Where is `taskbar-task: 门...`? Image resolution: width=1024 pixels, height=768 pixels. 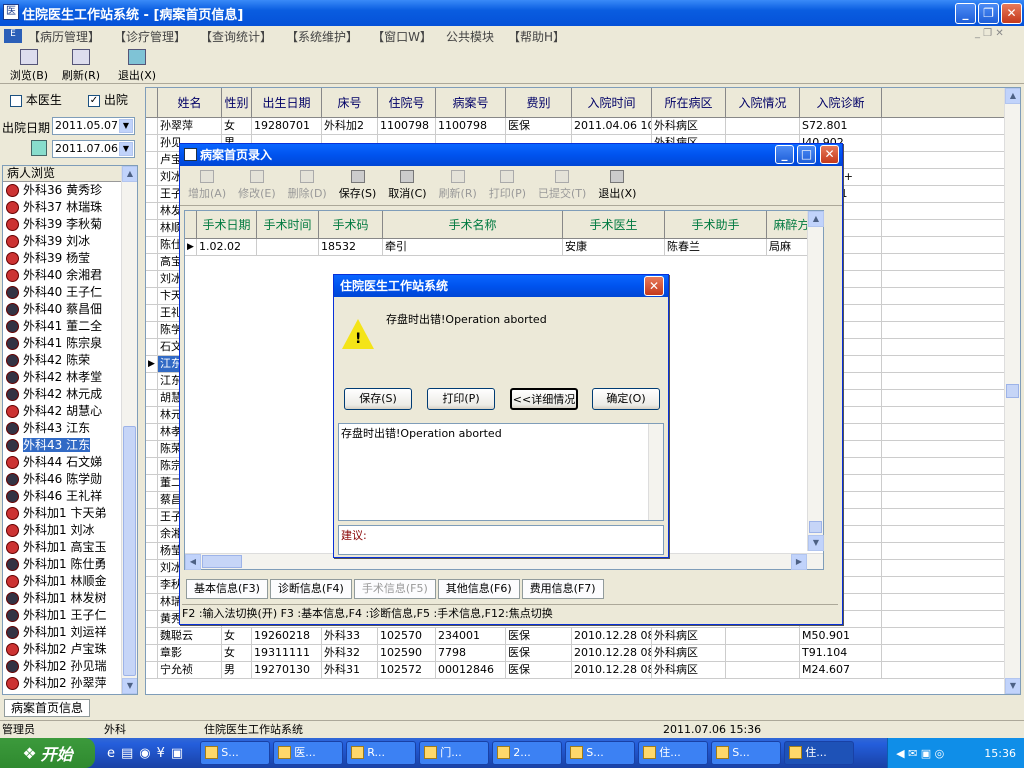
taskbar-task: 门... is located at coordinates (454, 753).